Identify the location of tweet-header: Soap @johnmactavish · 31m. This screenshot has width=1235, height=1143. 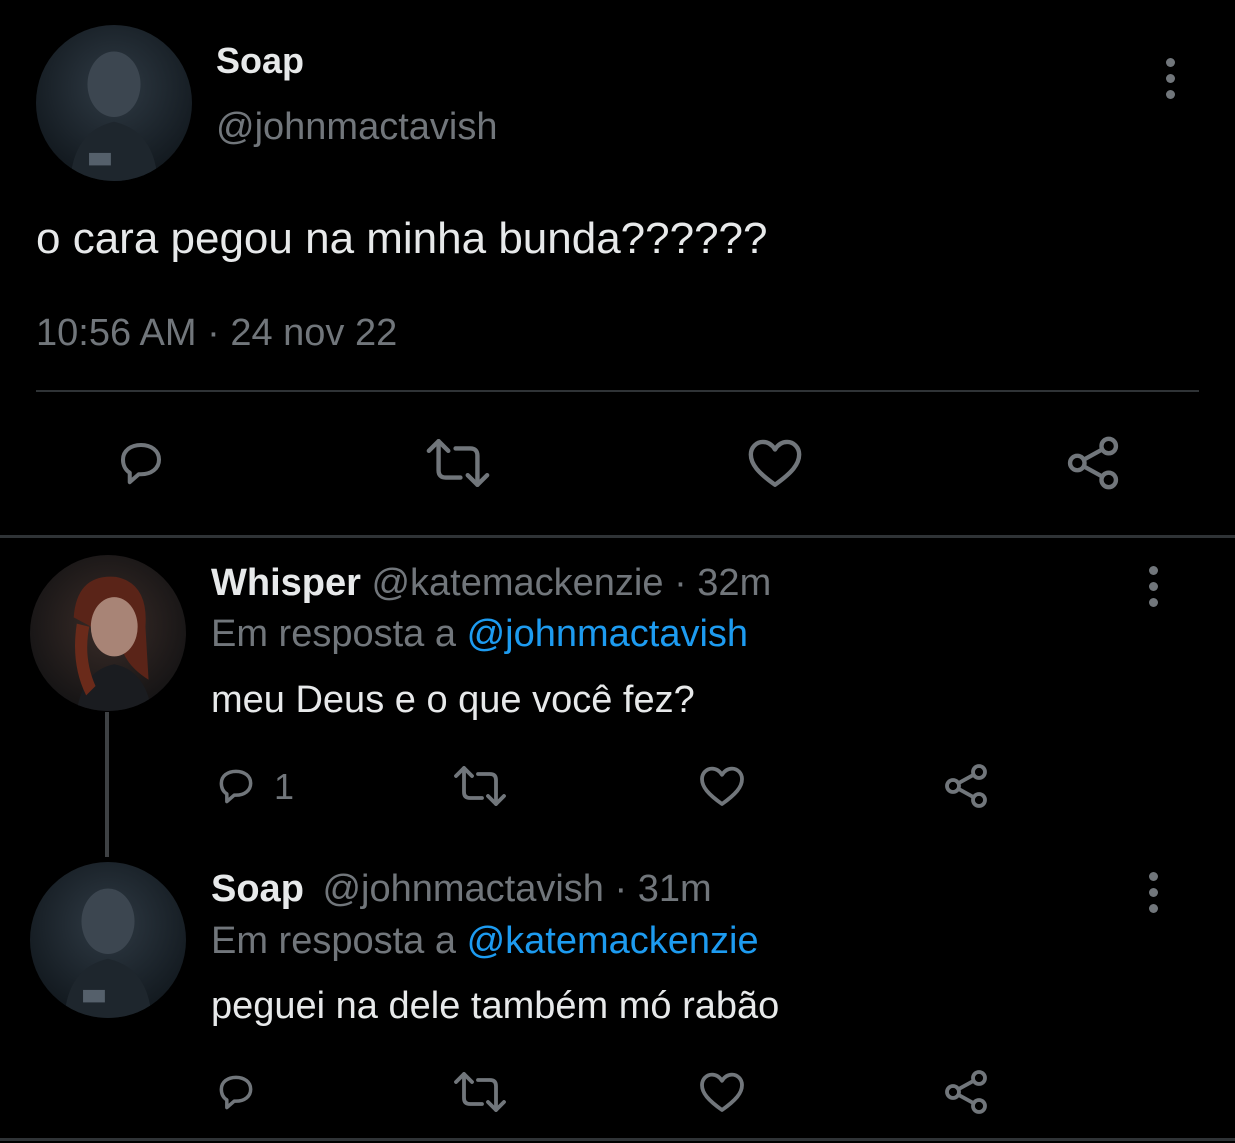
(461, 889).